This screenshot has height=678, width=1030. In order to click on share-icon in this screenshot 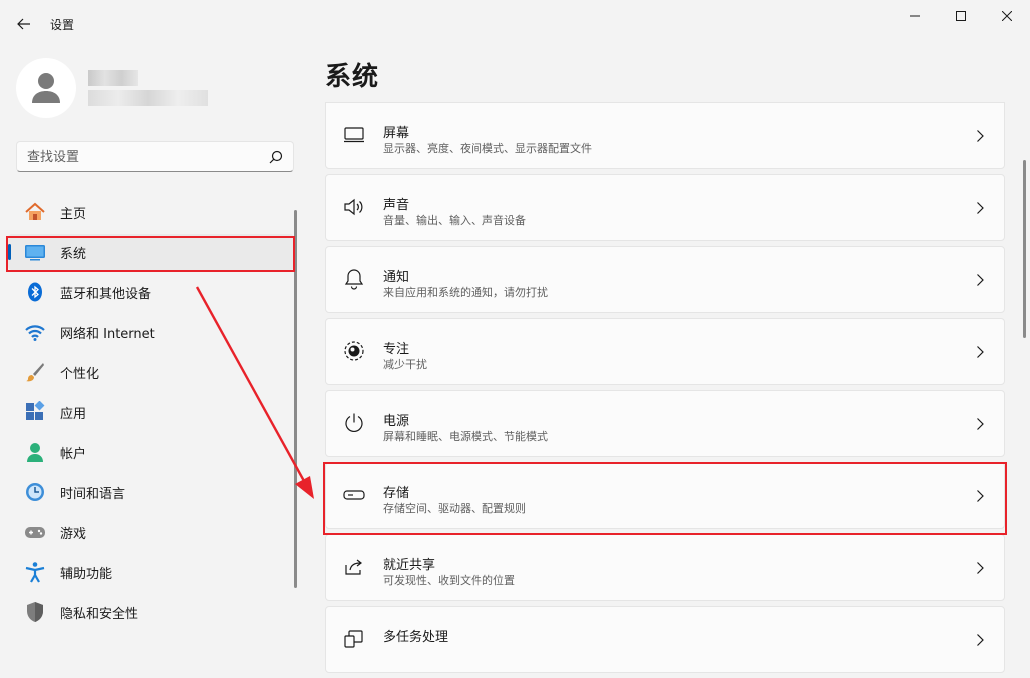, I will do `click(354, 567)`.